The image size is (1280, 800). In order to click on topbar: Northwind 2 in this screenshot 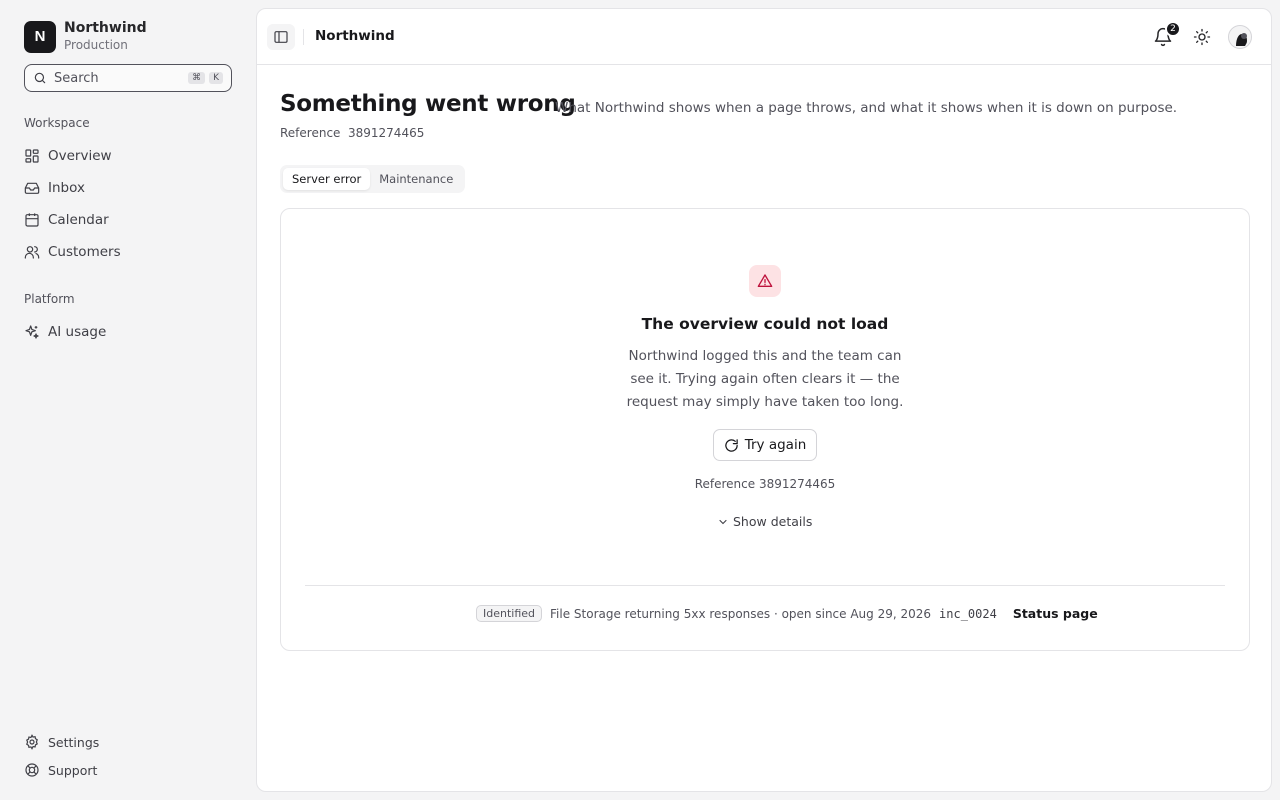, I will do `click(764, 37)`.